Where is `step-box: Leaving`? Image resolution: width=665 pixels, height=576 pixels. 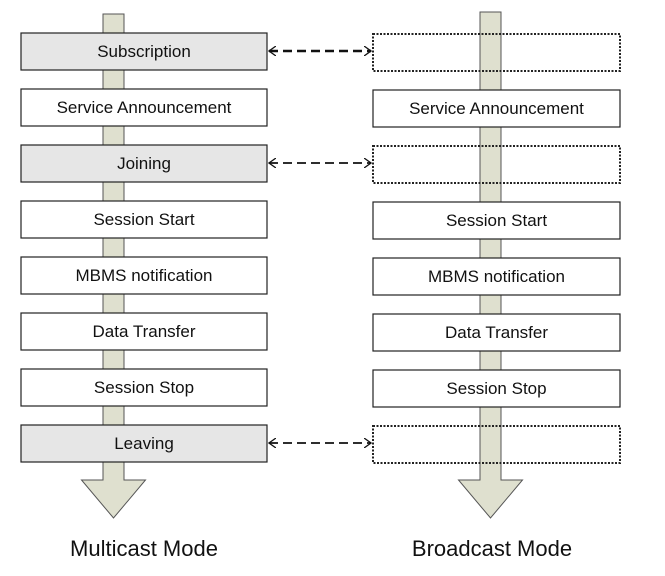
step-box: Leaving is located at coordinates (144, 443).